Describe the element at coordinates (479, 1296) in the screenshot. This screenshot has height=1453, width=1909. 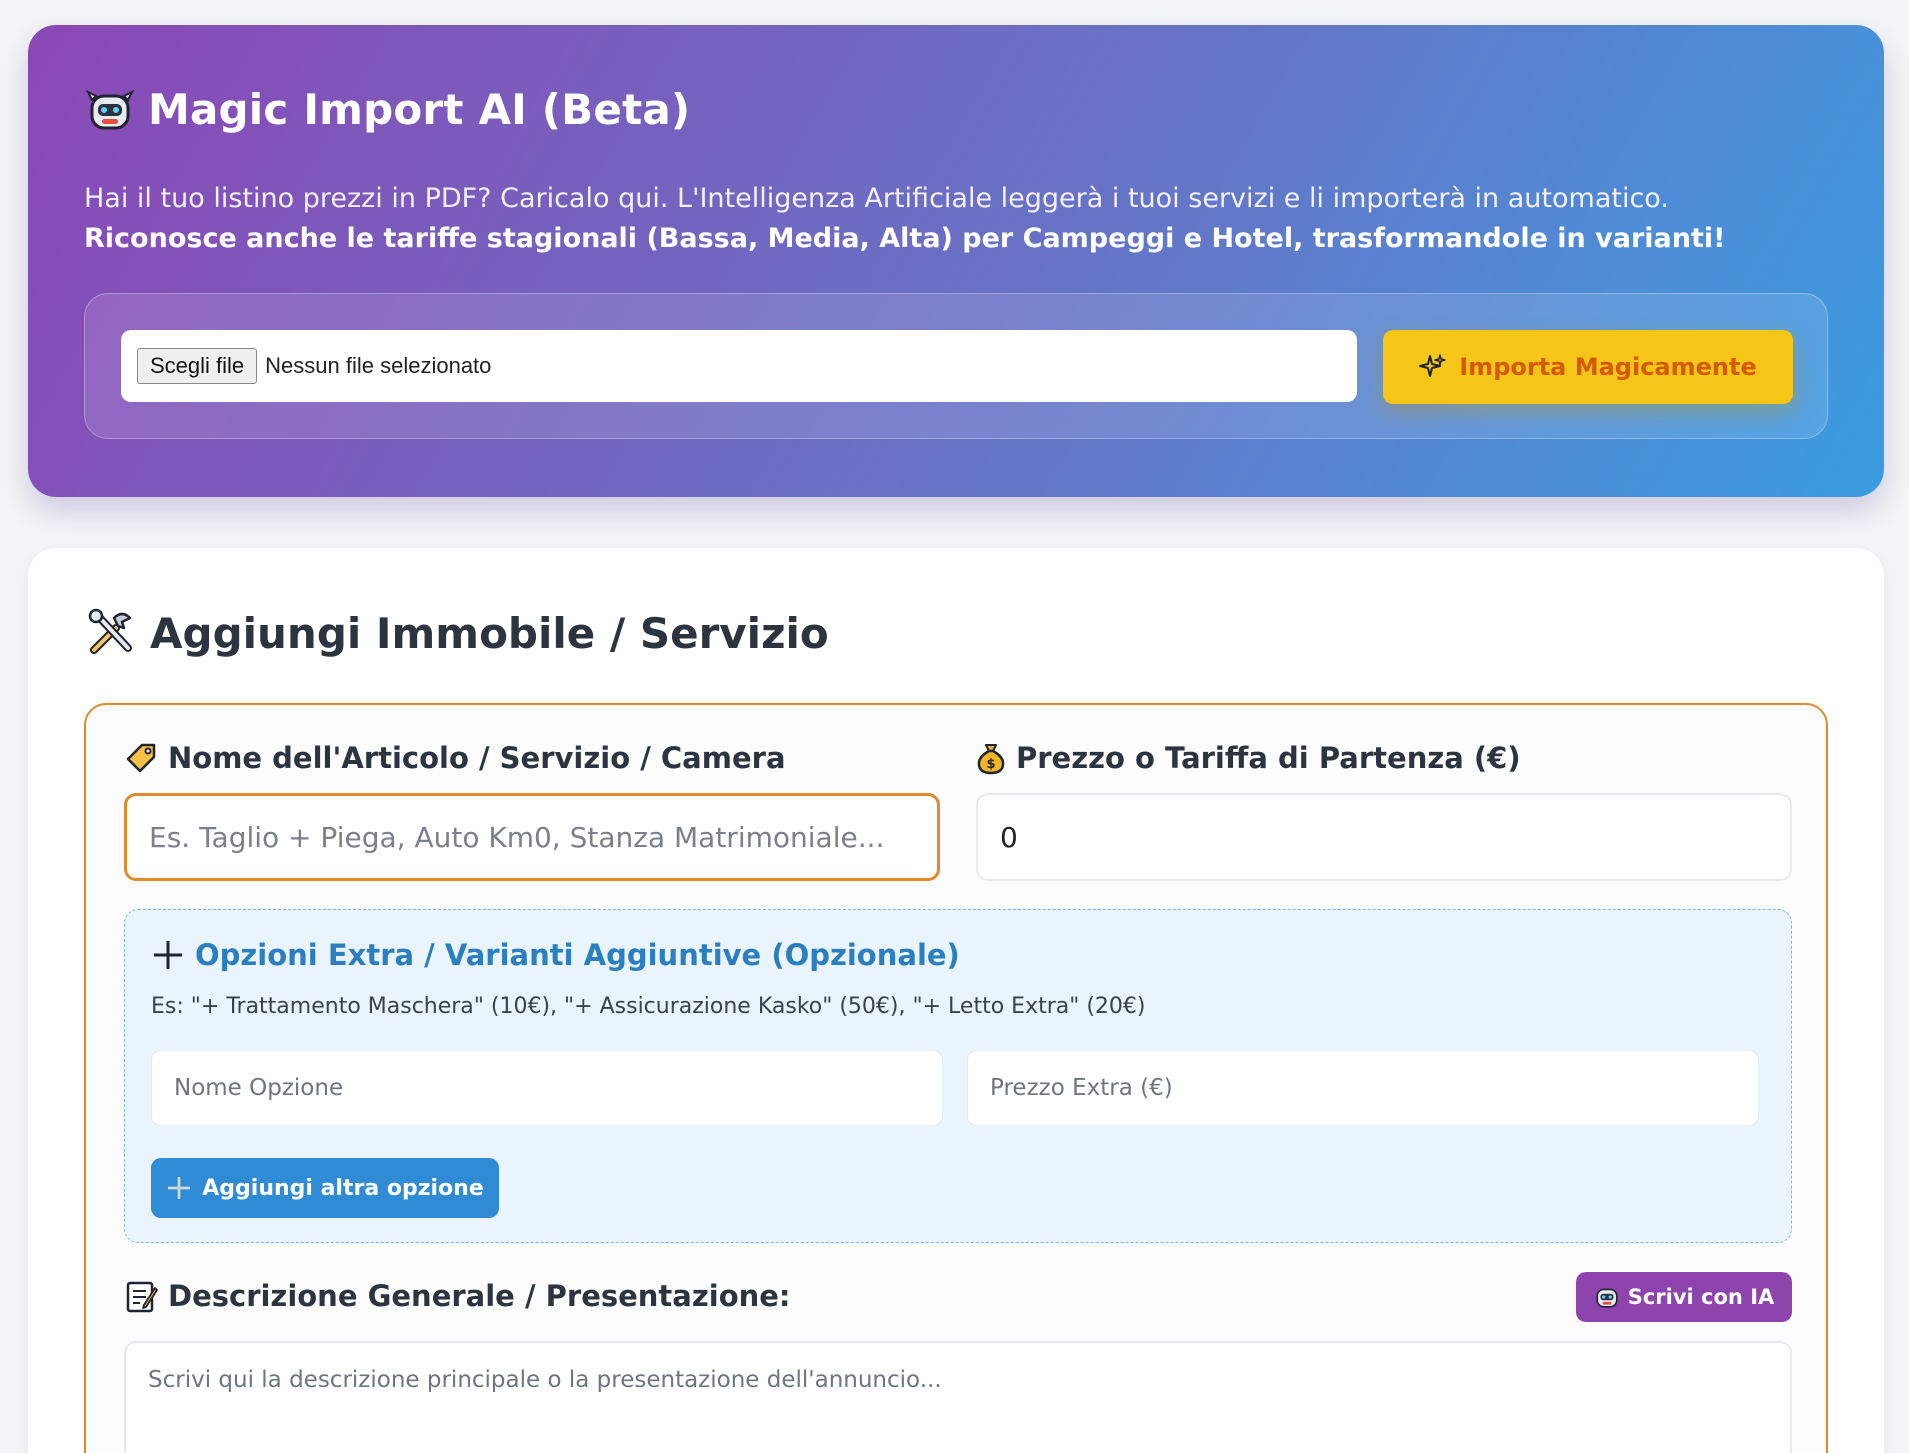
I see `description-label-text: Descrizione Generale / Presentazione:` at that location.